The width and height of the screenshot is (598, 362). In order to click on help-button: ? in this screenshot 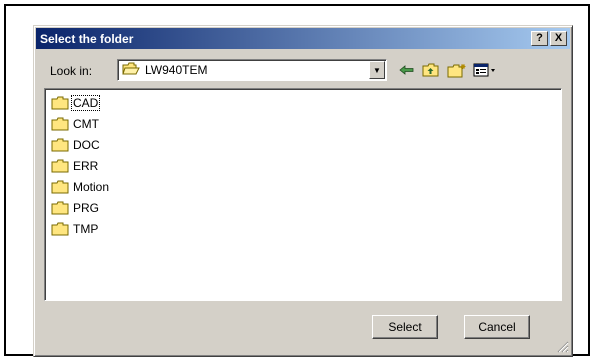, I will do `click(539, 38)`.